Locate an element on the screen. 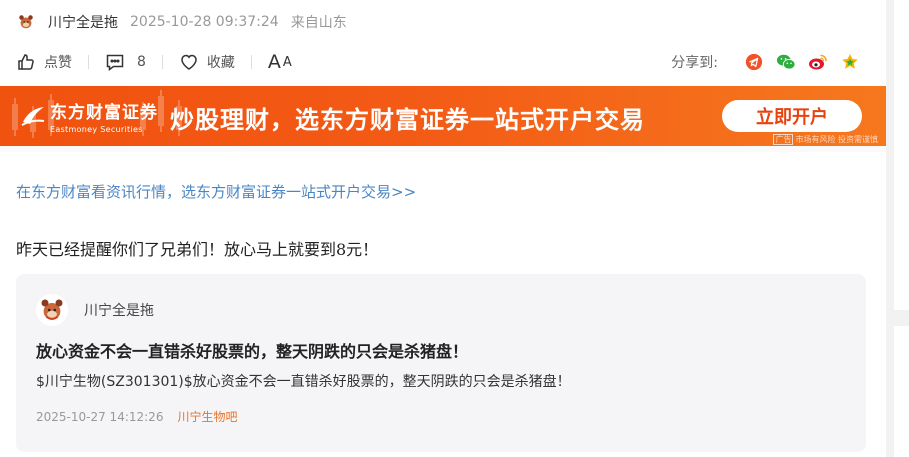 This screenshot has height=457, width=909. weibo-icon is located at coordinates (818, 62).